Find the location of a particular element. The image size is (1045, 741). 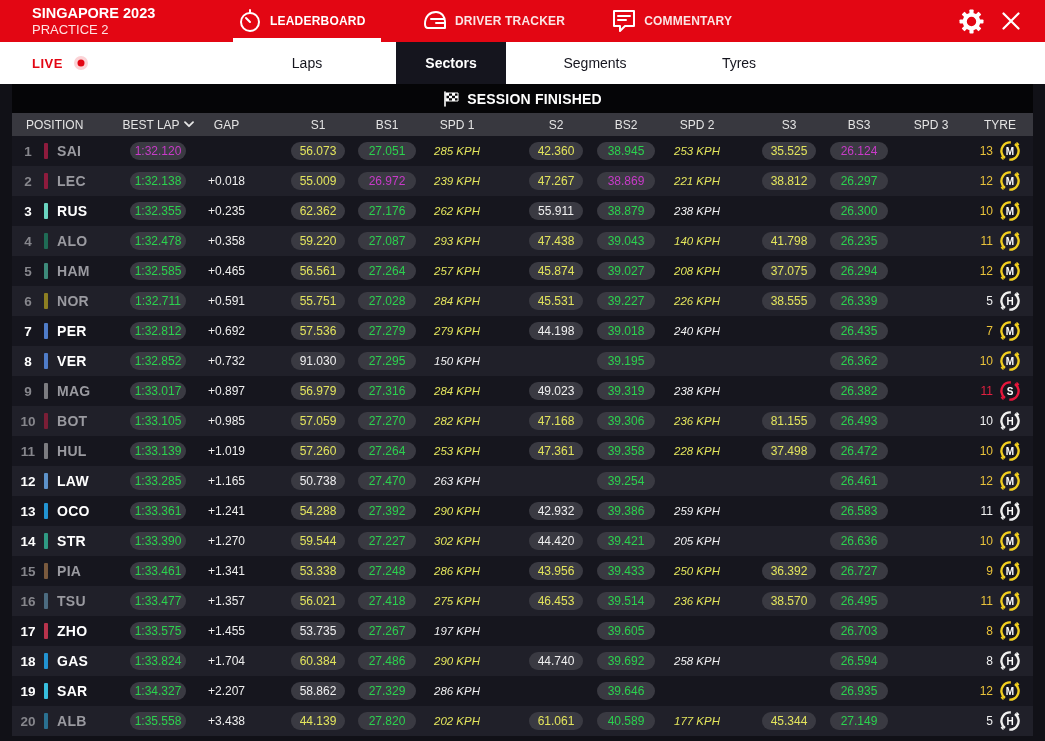

best-sector-time: 26.636 is located at coordinates (859, 541).